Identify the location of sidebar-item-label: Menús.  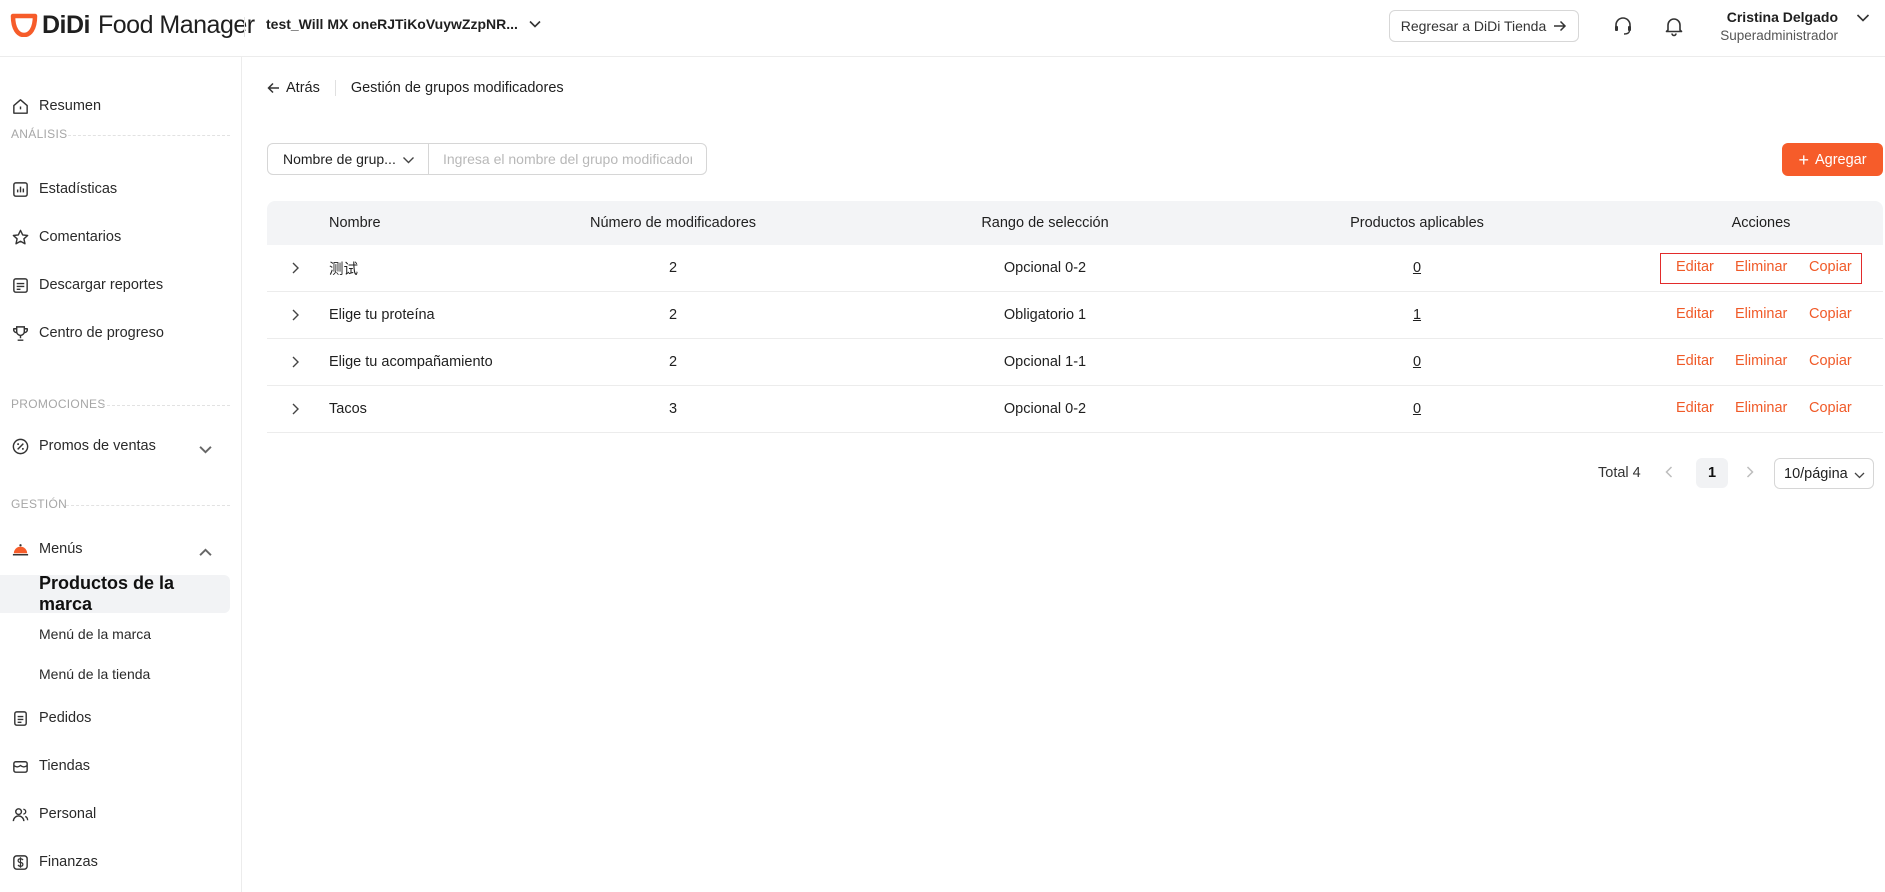
(61, 549).